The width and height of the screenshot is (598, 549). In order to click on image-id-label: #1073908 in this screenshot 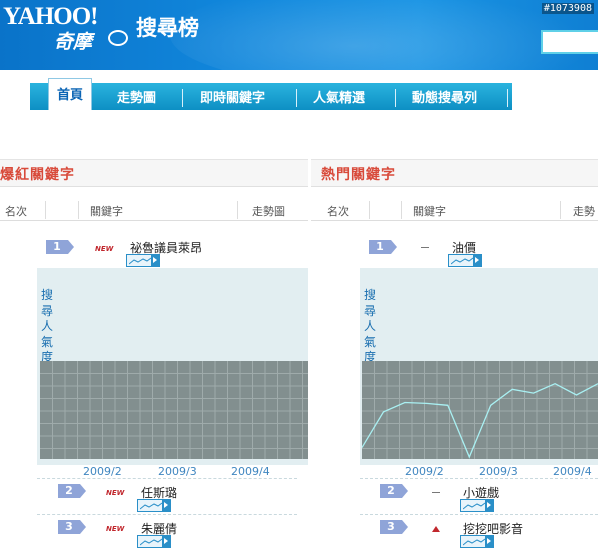, I will do `click(567, 8)`.